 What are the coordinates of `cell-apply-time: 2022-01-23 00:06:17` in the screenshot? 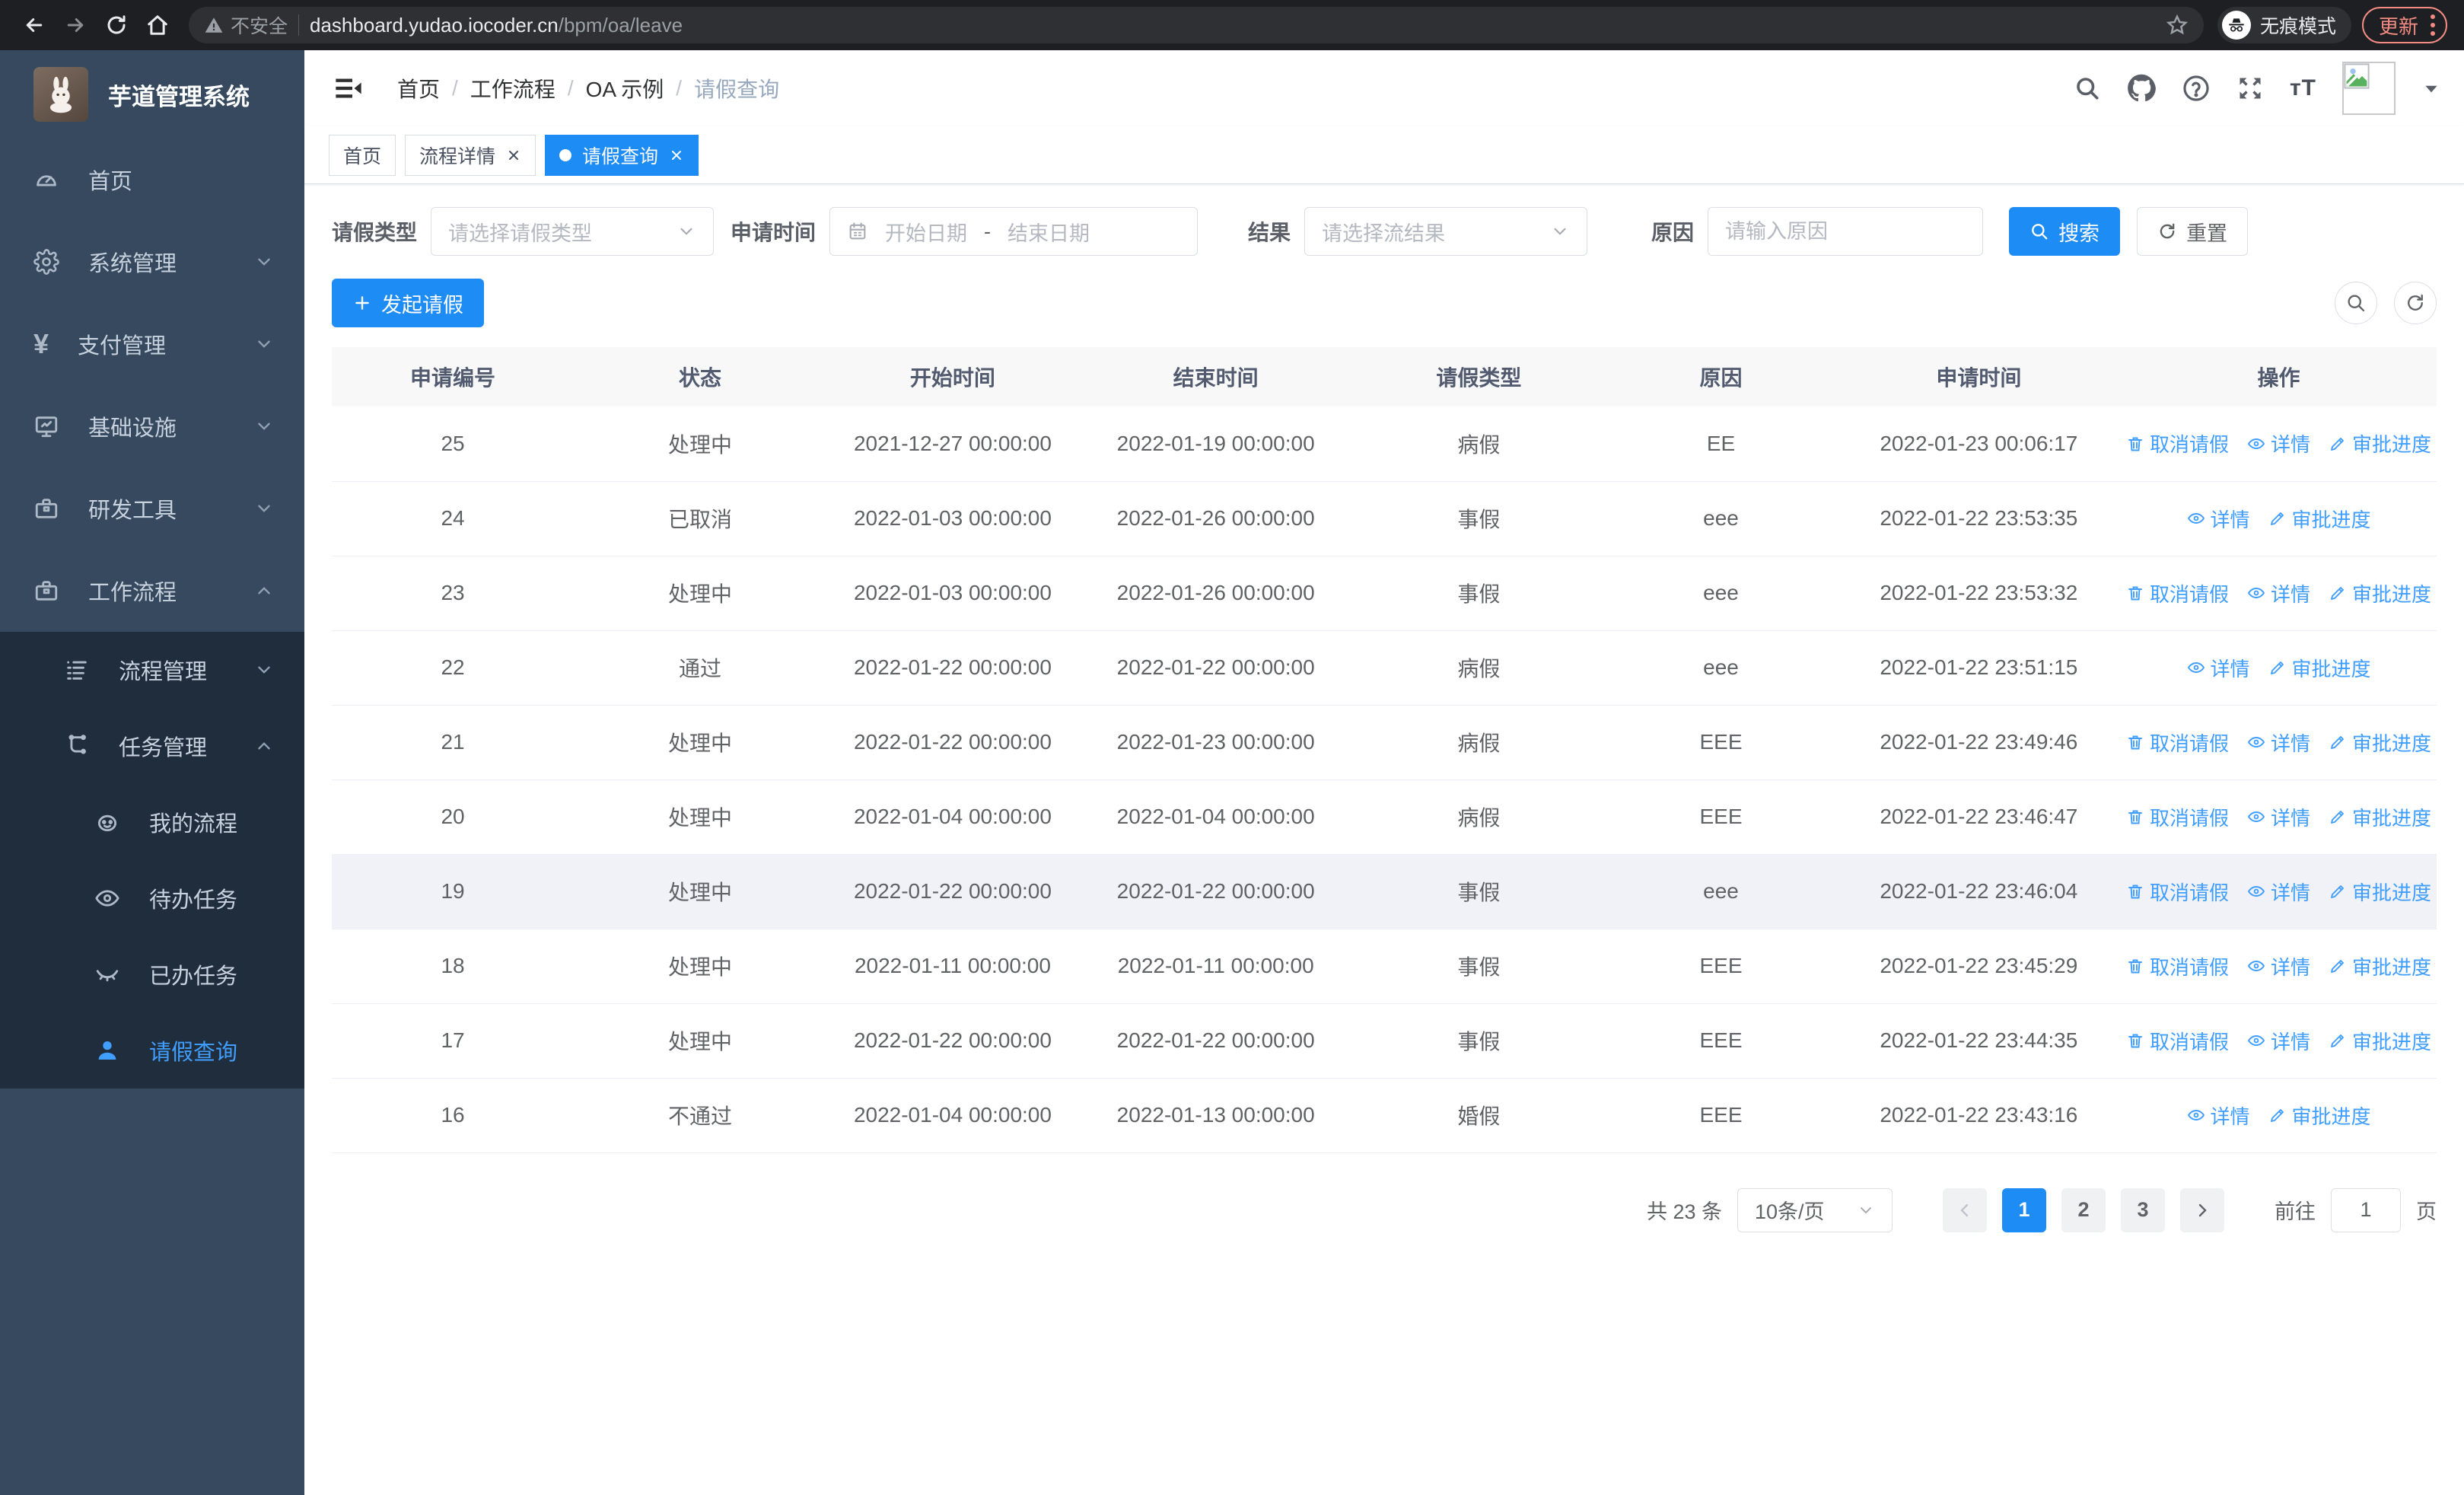 It's located at (1979, 444).